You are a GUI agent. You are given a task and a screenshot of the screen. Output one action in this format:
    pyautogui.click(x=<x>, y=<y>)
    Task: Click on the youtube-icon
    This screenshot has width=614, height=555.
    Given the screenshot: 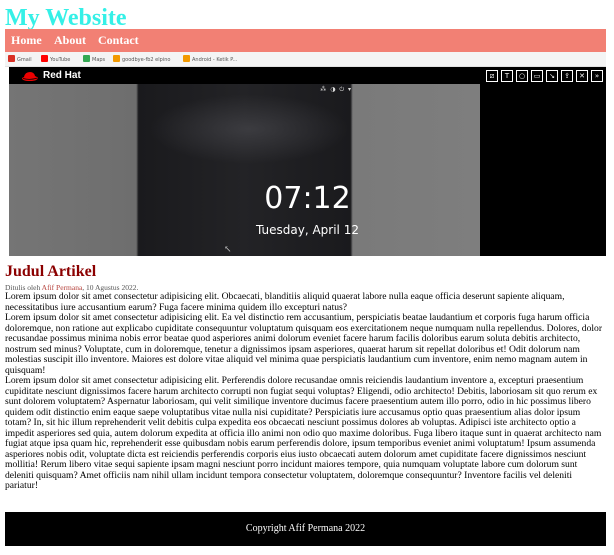 What is the action you would take?
    pyautogui.click(x=44, y=58)
    